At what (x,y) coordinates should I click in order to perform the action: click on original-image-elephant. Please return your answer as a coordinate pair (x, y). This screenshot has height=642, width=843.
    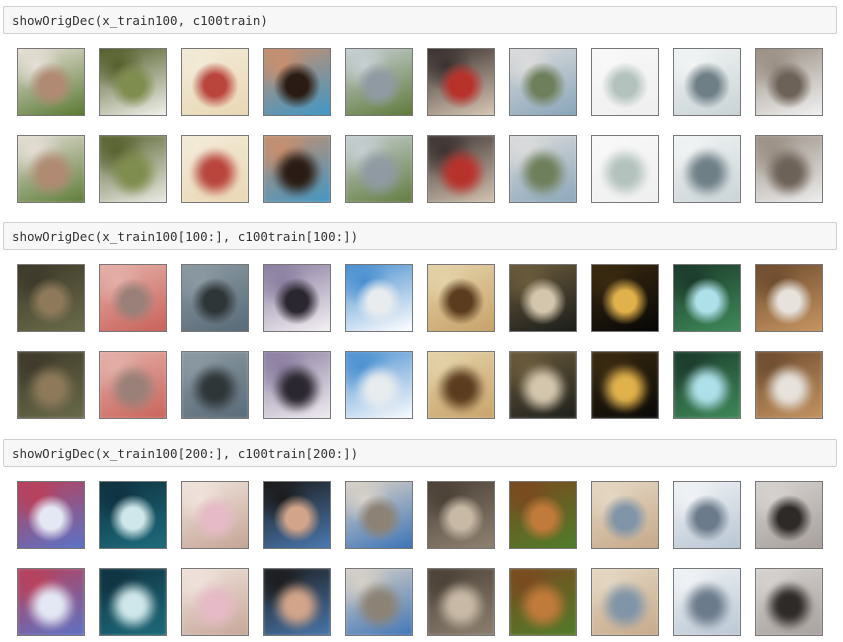
    Looking at the image, I should click on (789, 82).